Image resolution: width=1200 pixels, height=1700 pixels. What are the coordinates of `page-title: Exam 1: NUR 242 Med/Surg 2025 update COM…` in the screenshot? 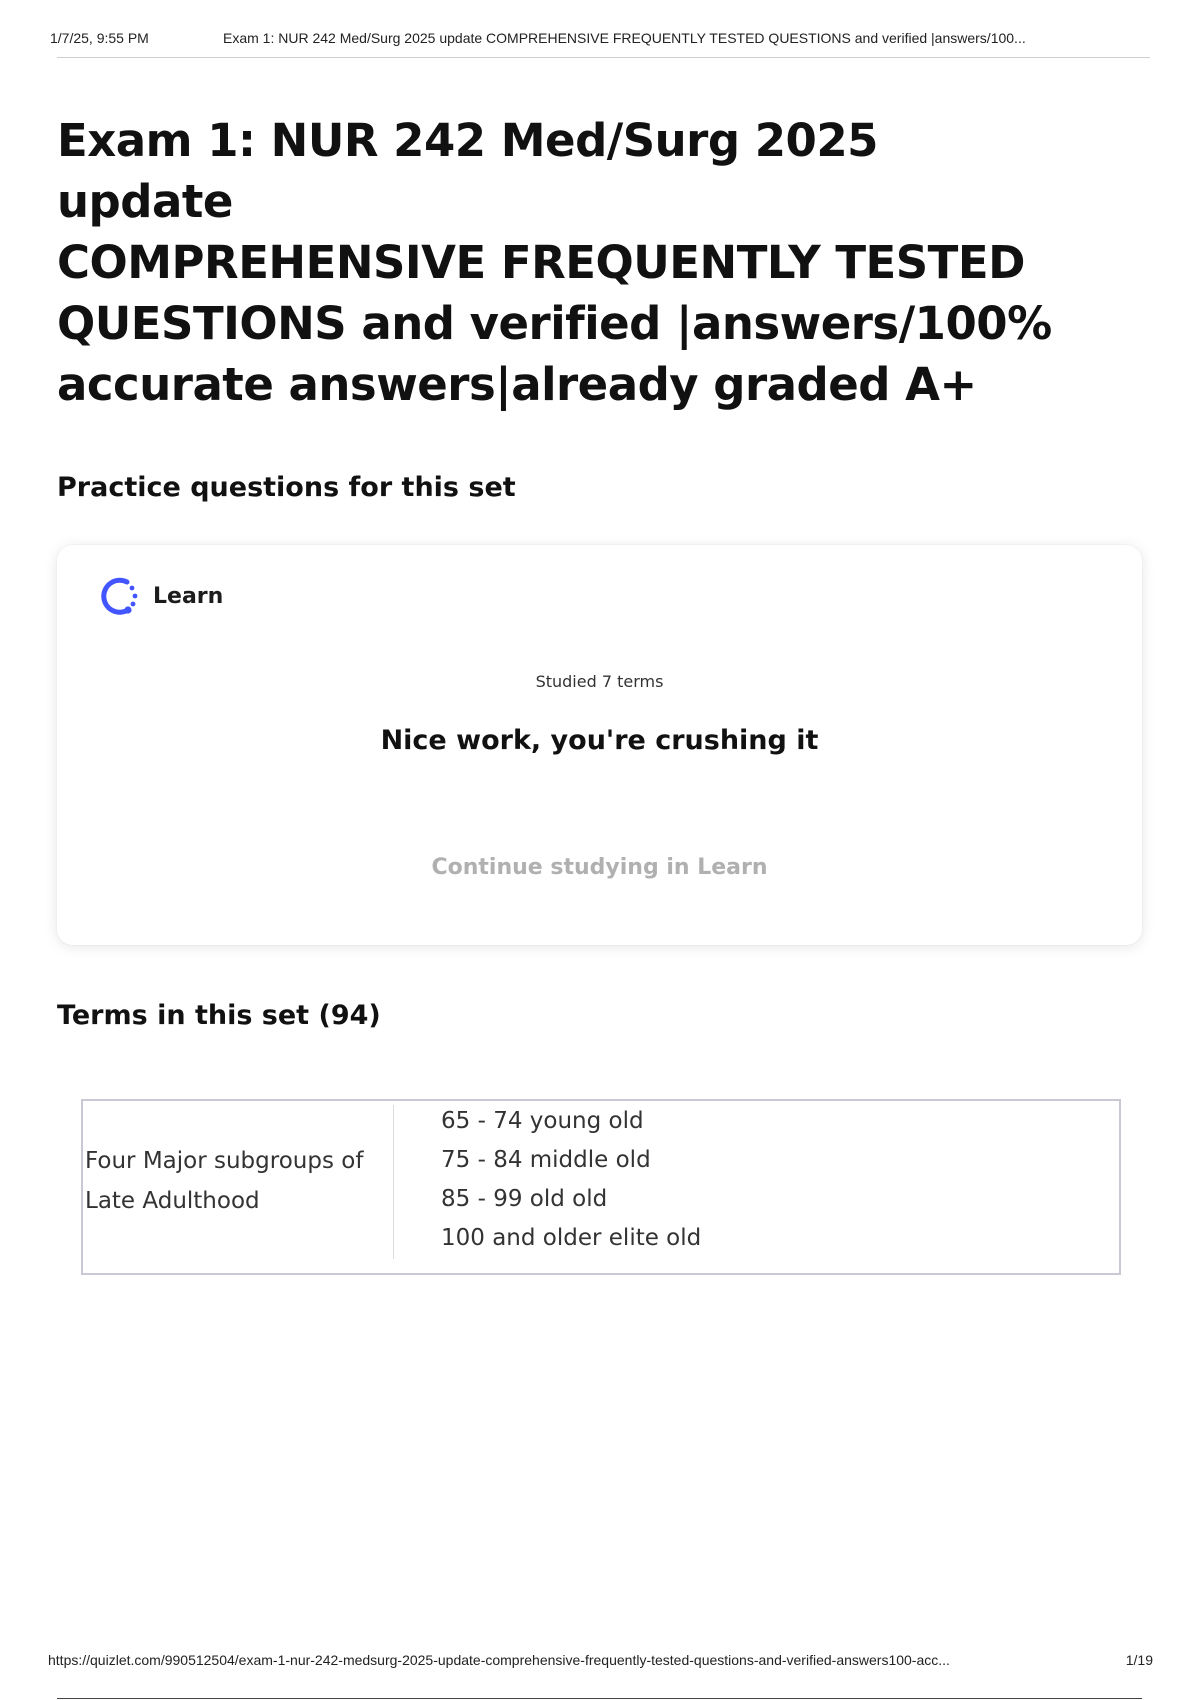 It's located at (557, 262).